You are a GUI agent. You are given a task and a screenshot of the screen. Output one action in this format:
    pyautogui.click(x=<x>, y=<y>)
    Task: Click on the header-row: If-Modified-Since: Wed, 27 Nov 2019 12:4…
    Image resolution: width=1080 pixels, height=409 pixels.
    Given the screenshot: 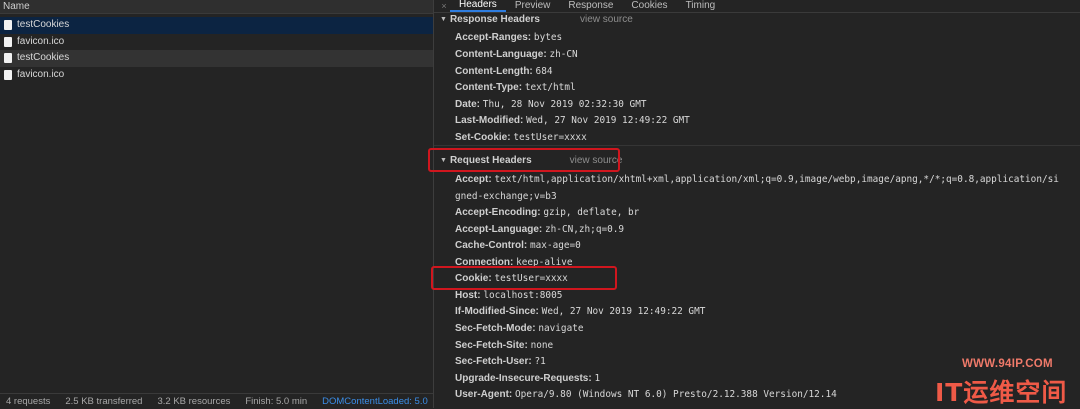 What is the action you would take?
    pyautogui.click(x=580, y=311)
    